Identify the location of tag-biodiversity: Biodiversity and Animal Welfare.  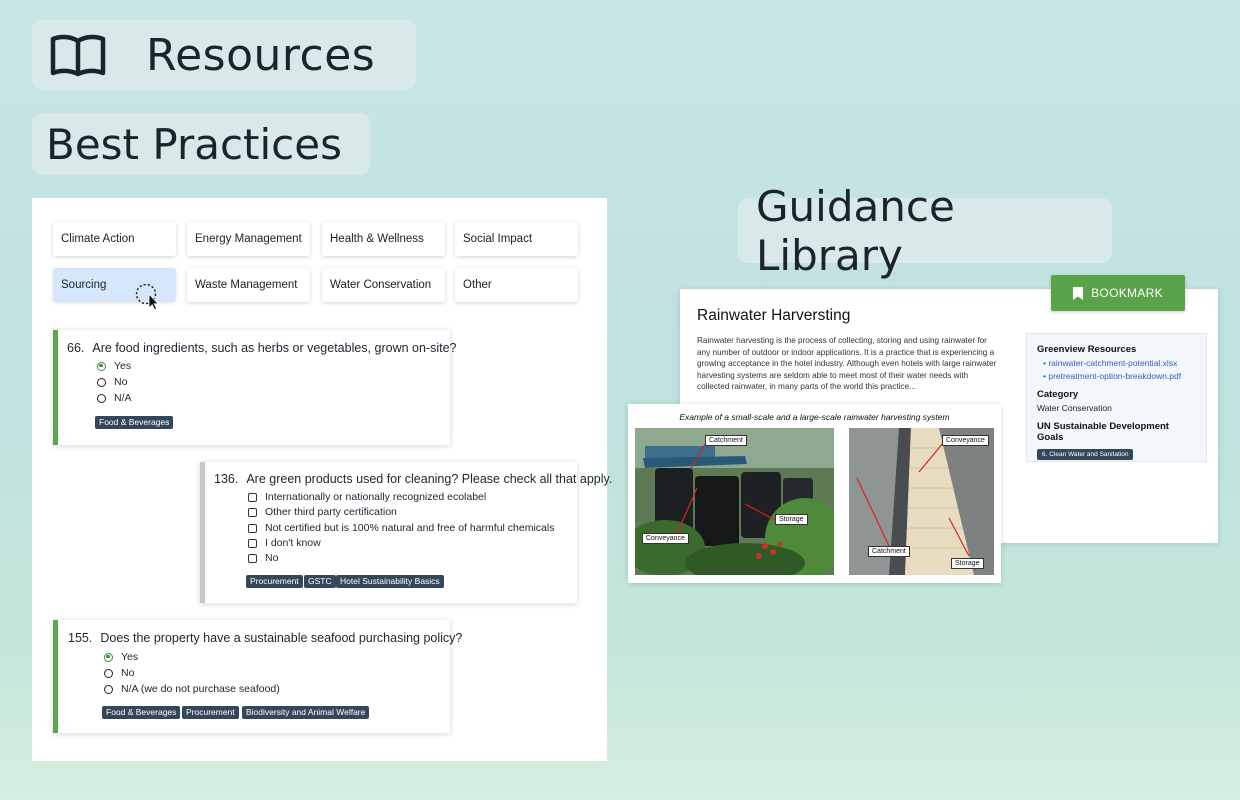
(306, 712).